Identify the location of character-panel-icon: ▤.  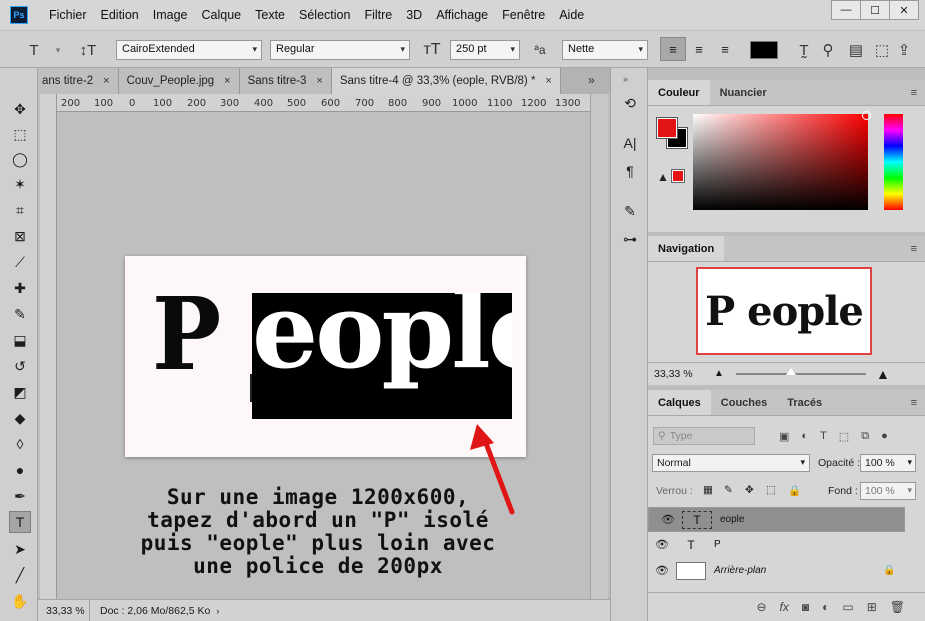
(856, 50).